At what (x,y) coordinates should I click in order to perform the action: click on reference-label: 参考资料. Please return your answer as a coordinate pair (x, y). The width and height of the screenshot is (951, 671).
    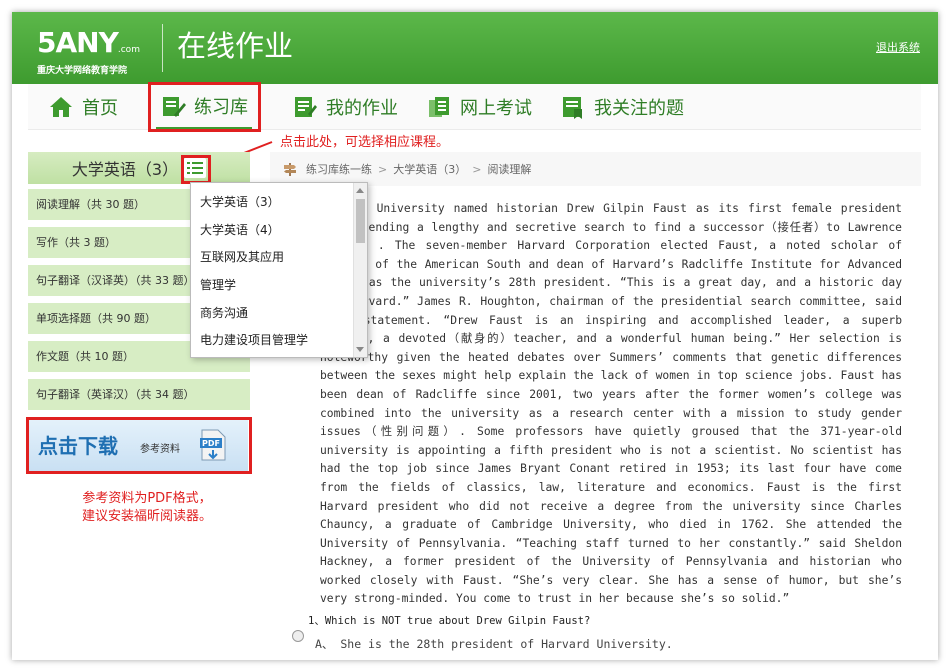
    Looking at the image, I should click on (160, 449).